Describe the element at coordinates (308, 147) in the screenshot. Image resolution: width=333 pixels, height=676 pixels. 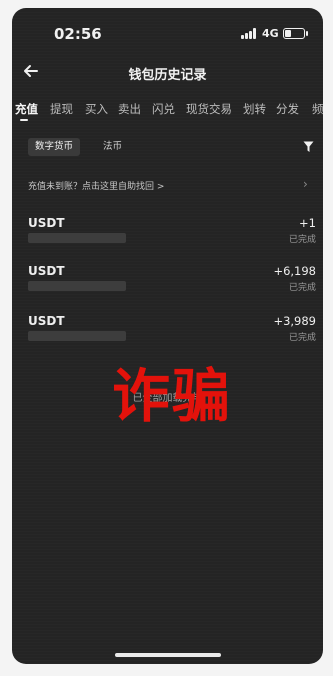
I see `funnel-icon` at that location.